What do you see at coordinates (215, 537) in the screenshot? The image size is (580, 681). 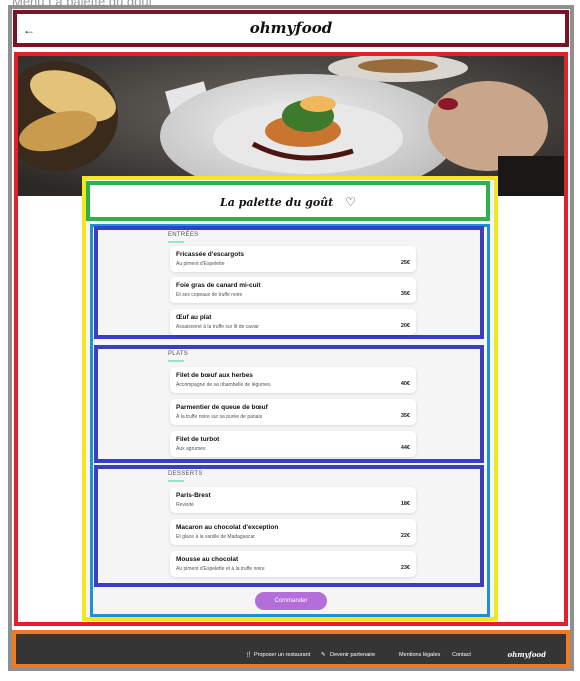 I see `dish-description: Et glace à la vanille de Madagascar` at bounding box center [215, 537].